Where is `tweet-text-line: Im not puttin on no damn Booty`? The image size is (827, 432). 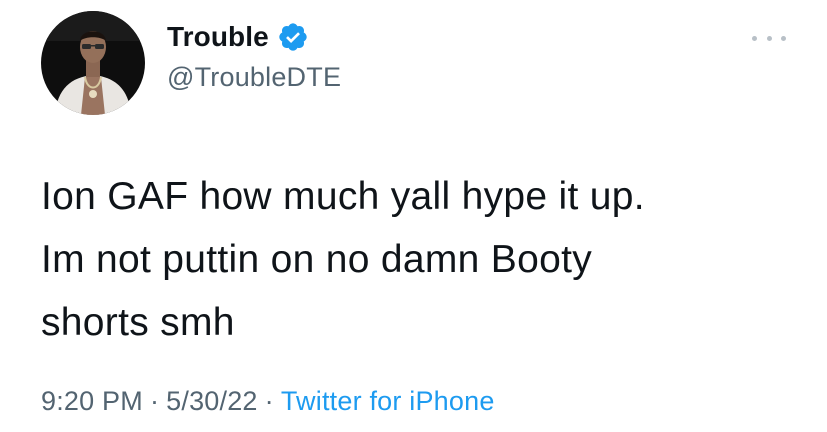
tweet-text-line: Im not puttin on no damn Booty is located at coordinates (317, 259).